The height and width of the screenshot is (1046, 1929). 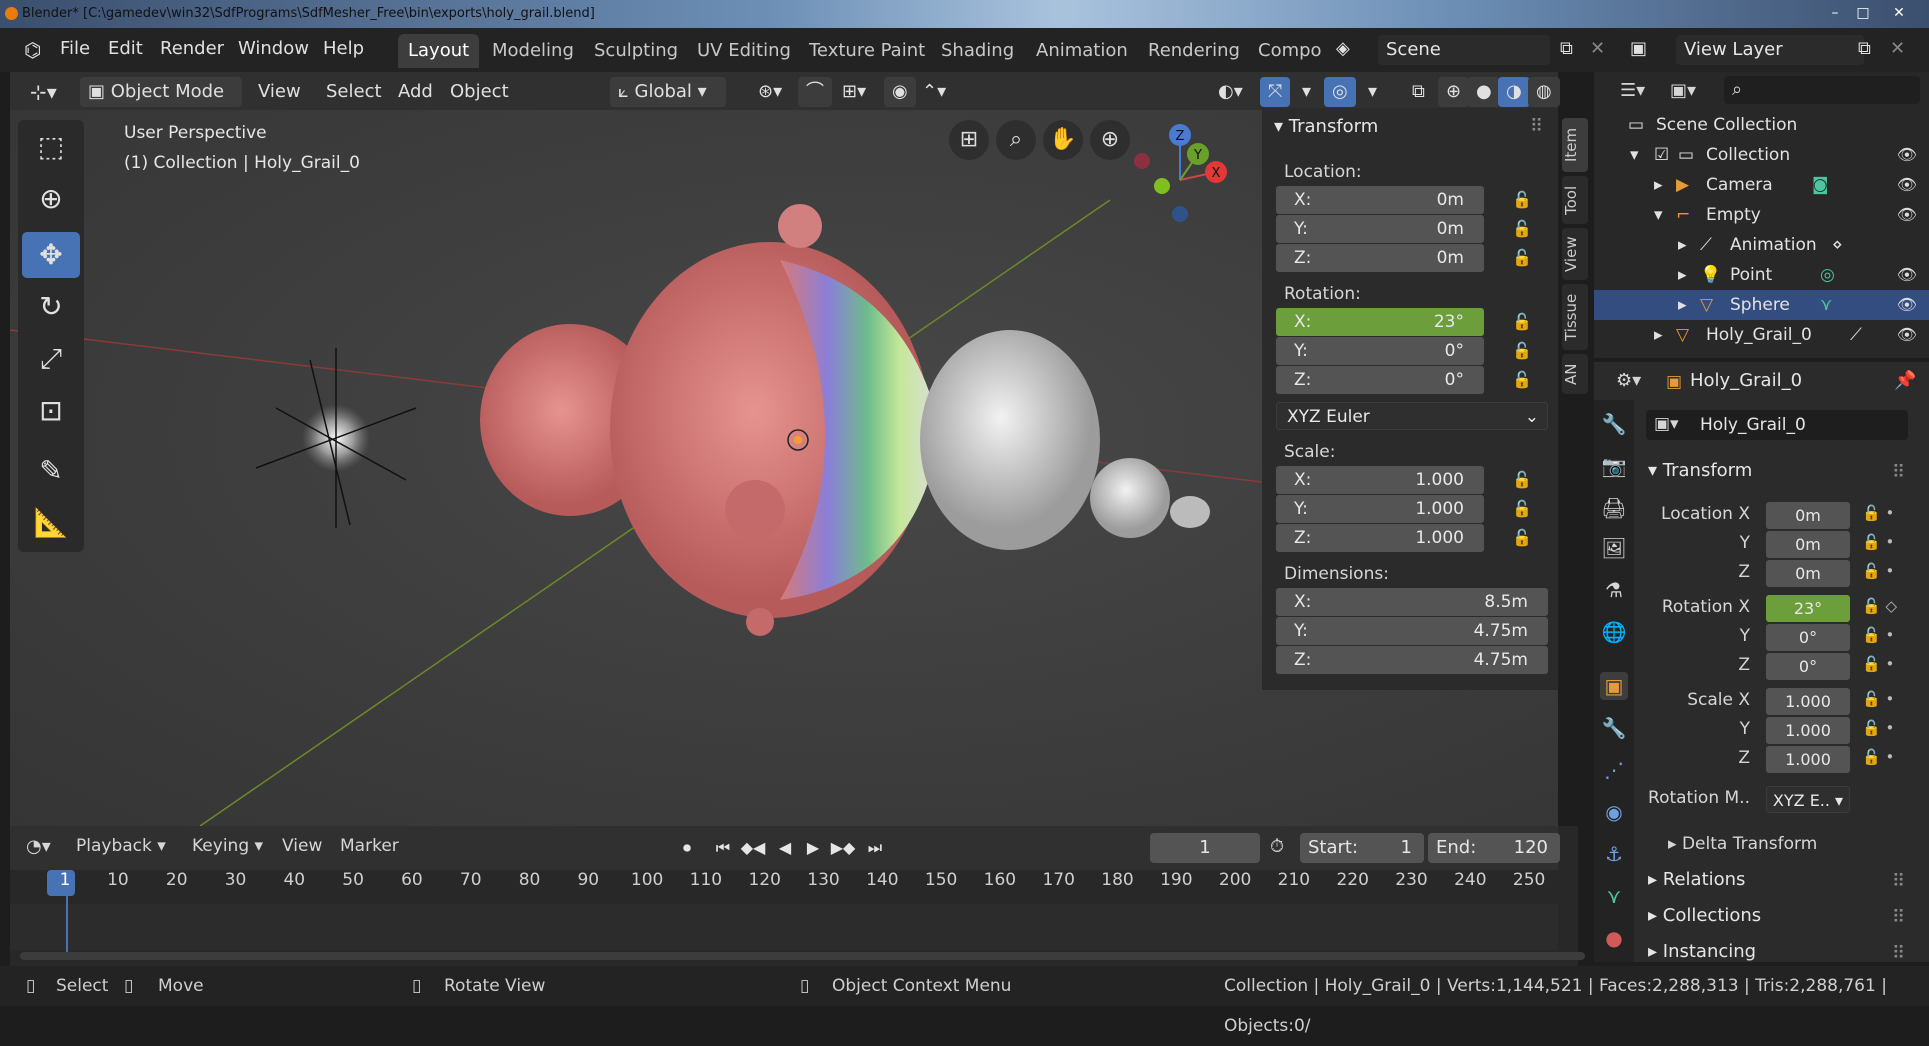 What do you see at coordinates (802, 956) in the screenshot?
I see `timeline-scrollbar` at bounding box center [802, 956].